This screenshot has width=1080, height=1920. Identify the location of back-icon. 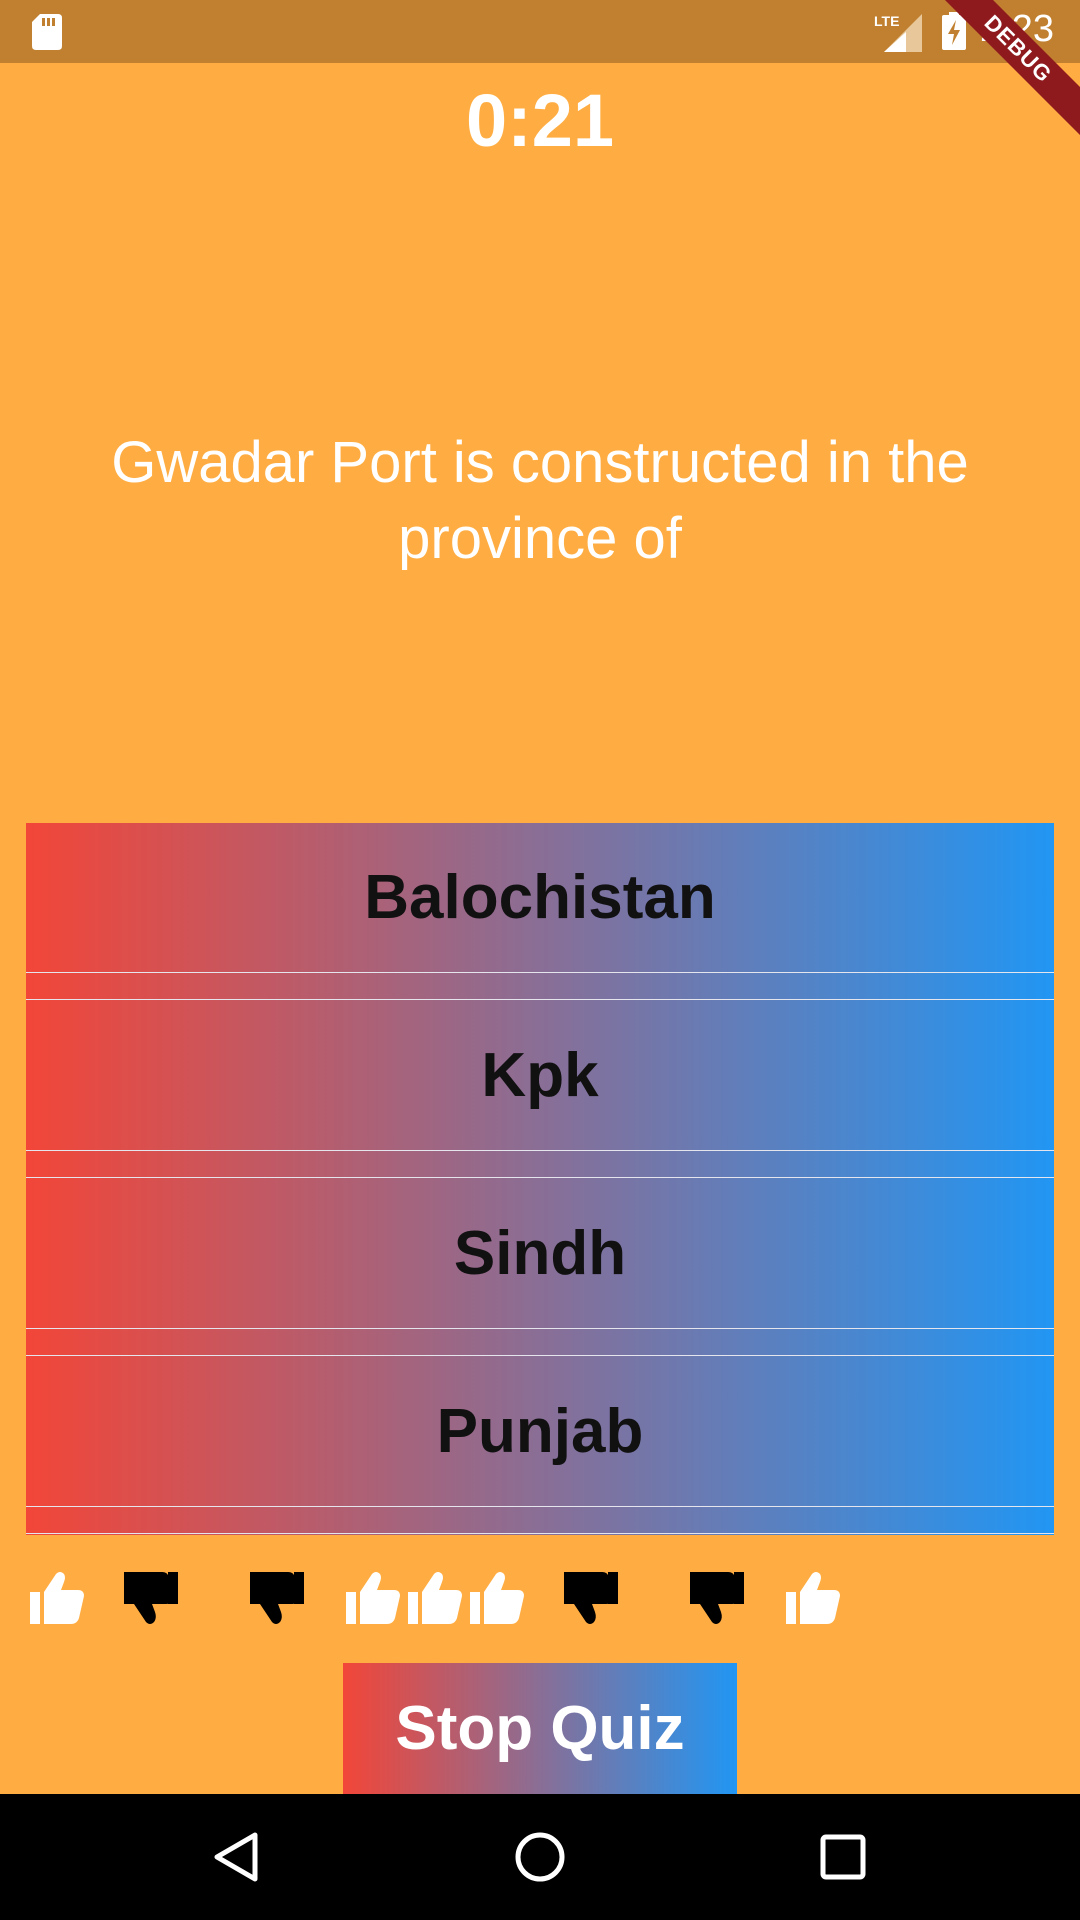
(237, 1857).